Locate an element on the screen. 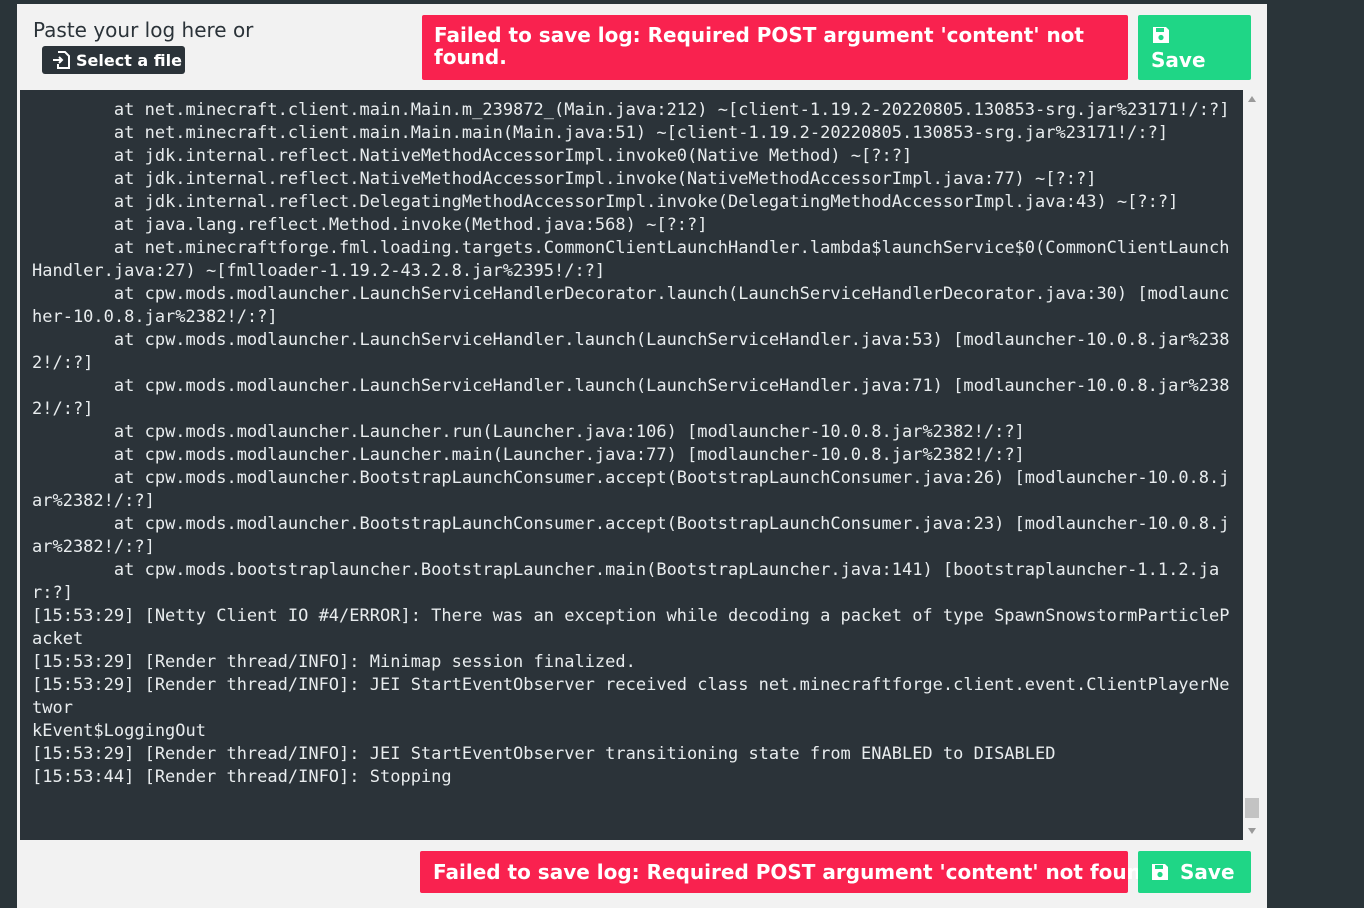 The image size is (1364, 908). log-scrollbar is located at coordinates (1252, 465).